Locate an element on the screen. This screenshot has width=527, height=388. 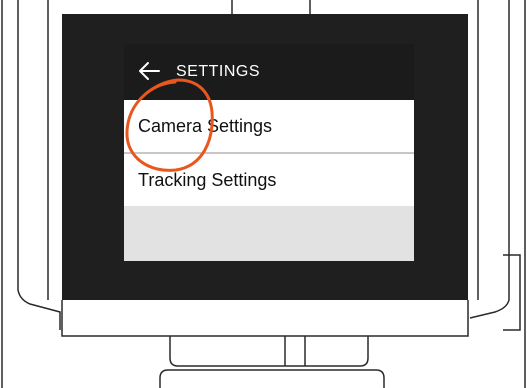
arrow-left-icon is located at coordinates (149, 71).